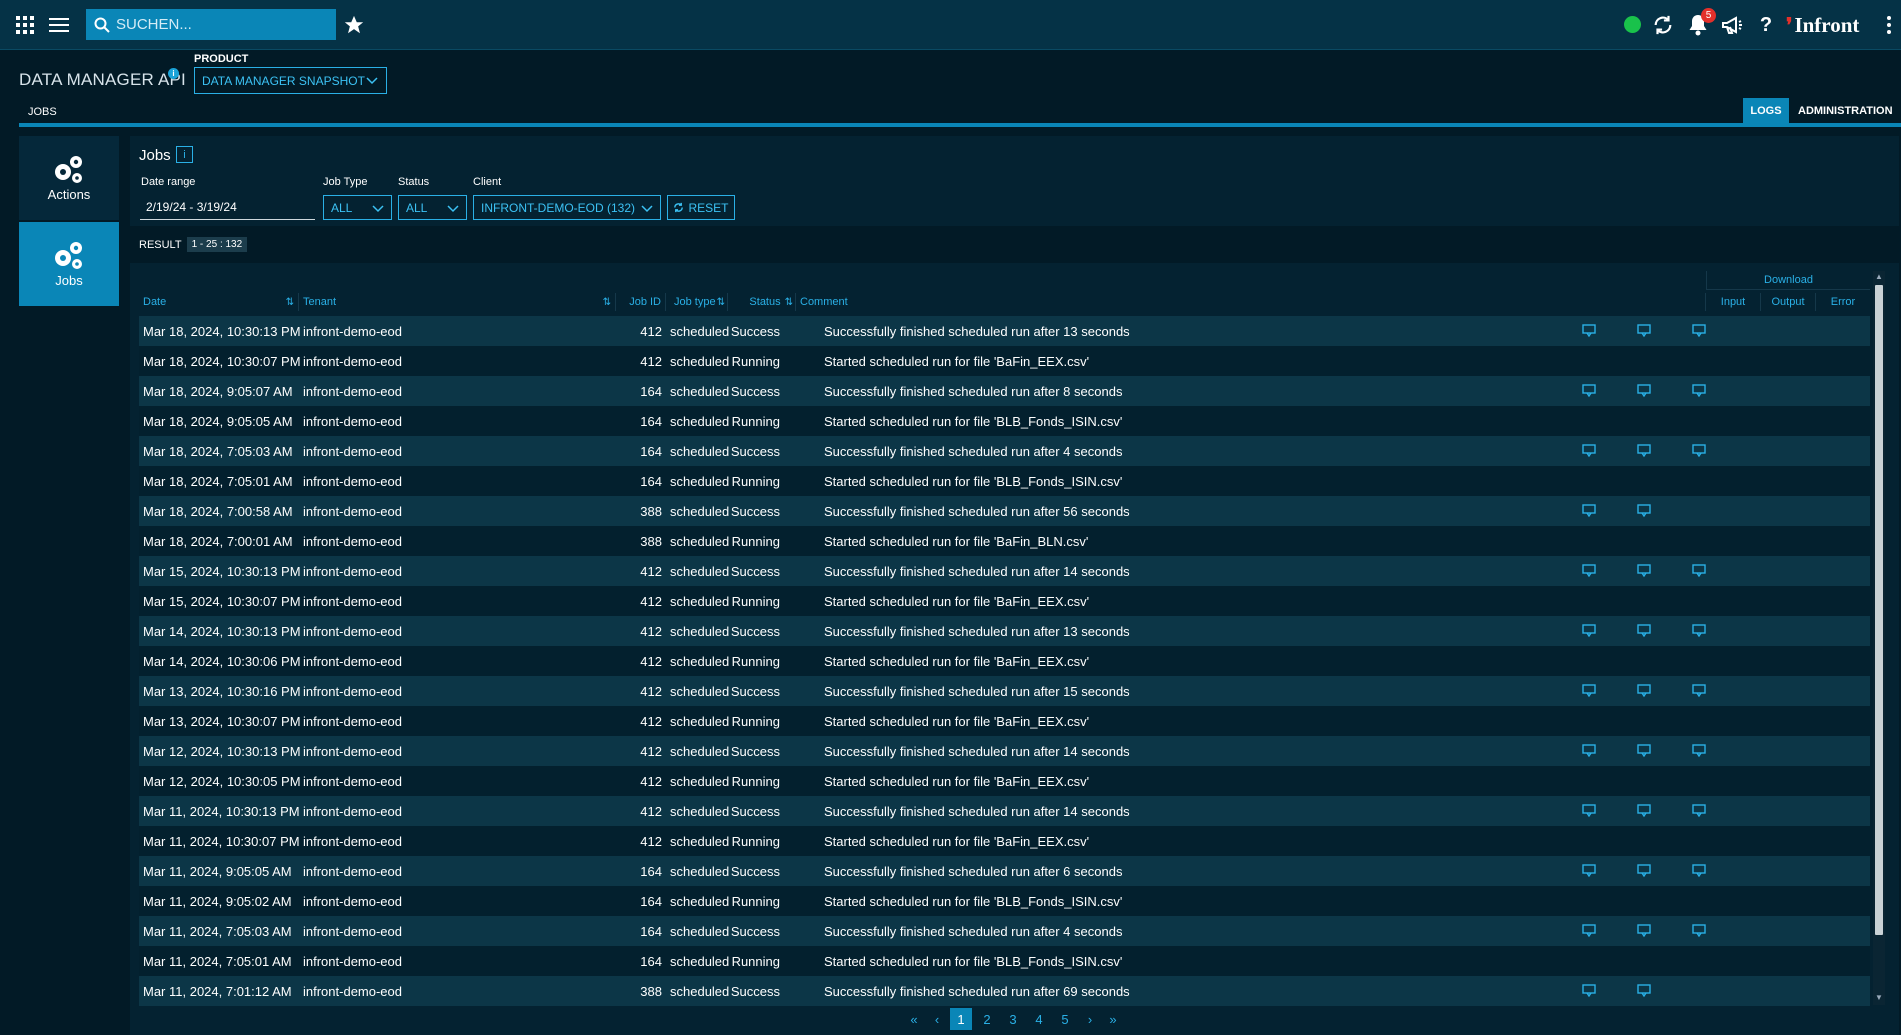 The image size is (1901, 1035). Describe the element at coordinates (1879, 998) in the screenshot. I see `scroll-down-arrow-icon: ▼` at that location.